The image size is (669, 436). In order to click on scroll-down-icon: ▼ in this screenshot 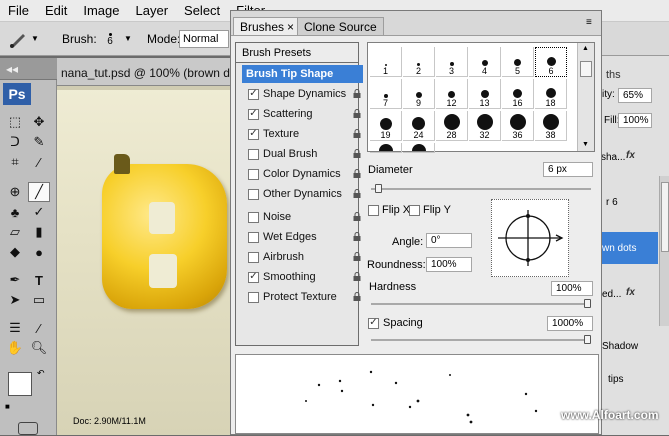, I will do `click(585, 144)`.